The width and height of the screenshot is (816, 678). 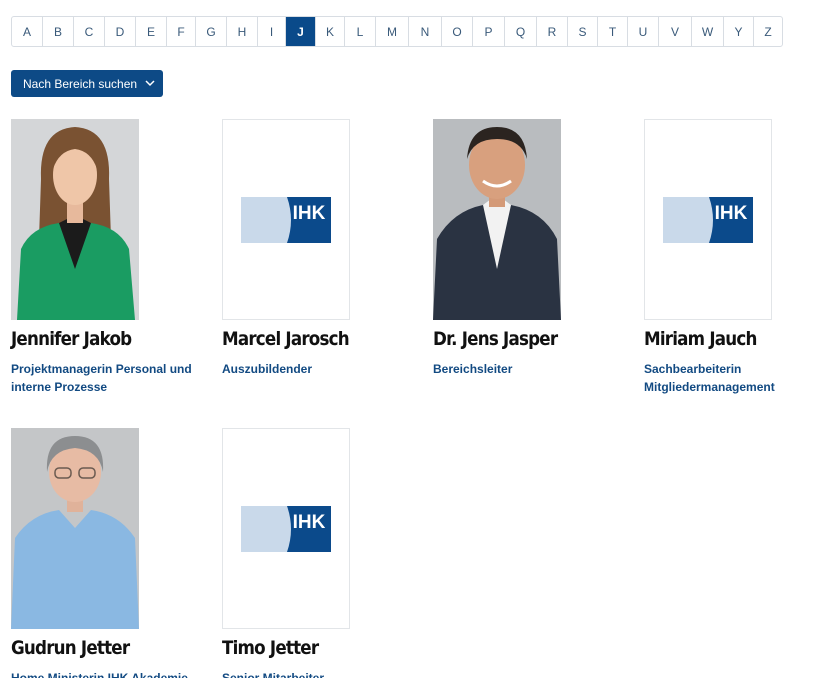 I want to click on person-name: Timo Jetter, so click(x=270, y=648).